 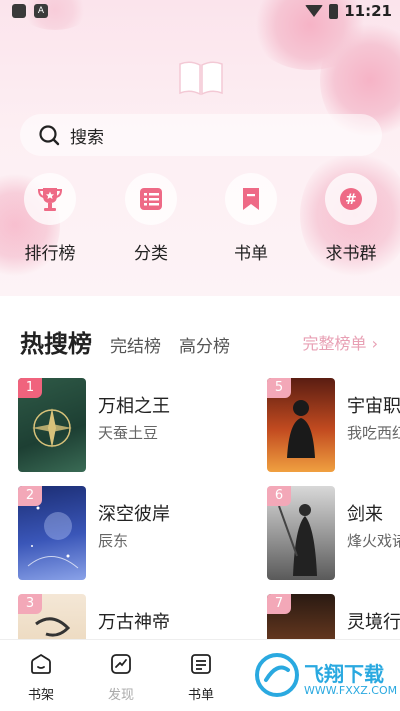 I want to click on book-cover: 1, so click(x=52, y=425).